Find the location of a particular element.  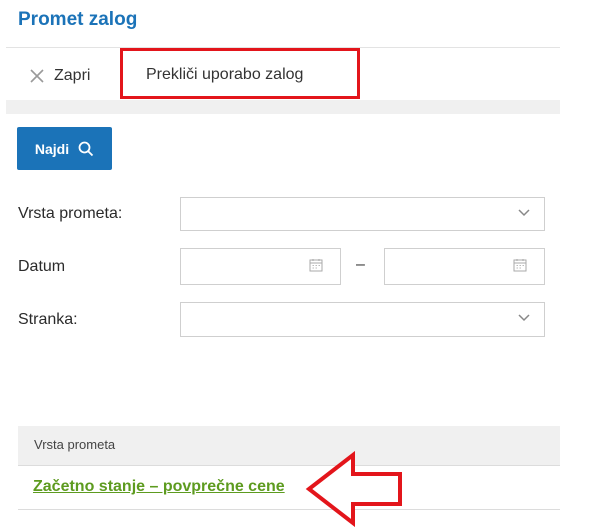

date-to-input is located at coordinates (464, 266).